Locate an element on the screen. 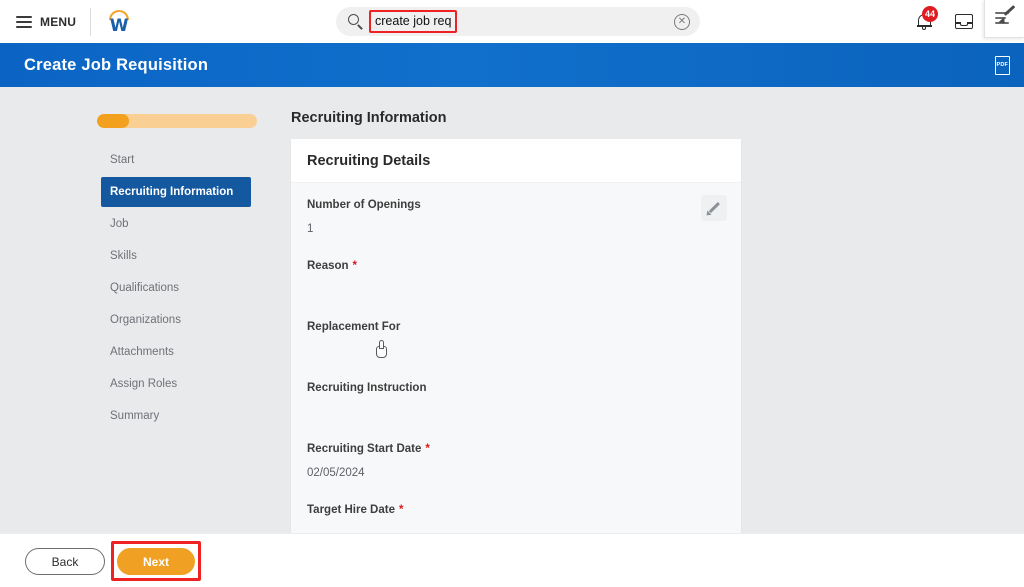 Image resolution: width=1024 pixels, height=587 pixels. field-replacement-for: Replacement For is located at coordinates (516, 339).